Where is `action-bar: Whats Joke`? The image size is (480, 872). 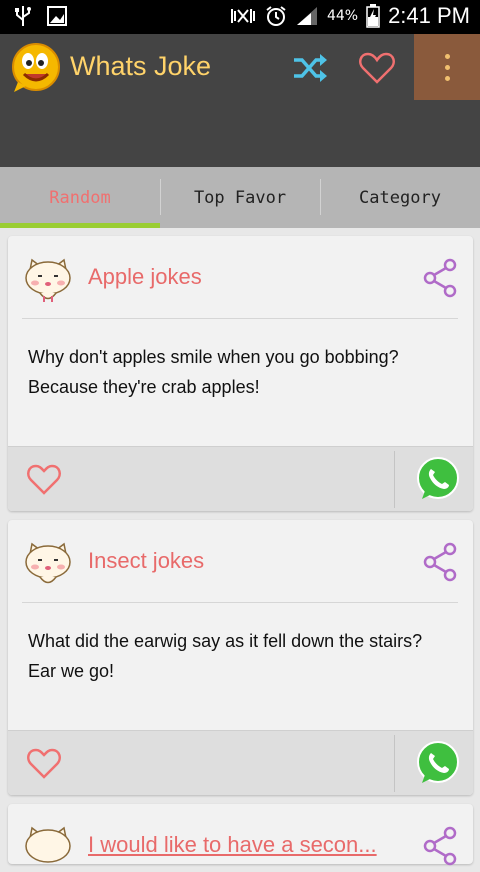
action-bar: Whats Joke is located at coordinates (240, 67).